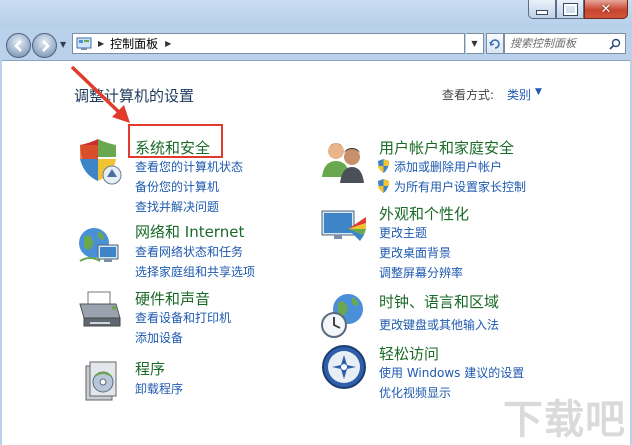  I want to click on category-link: 优化视频显示, so click(415, 392).